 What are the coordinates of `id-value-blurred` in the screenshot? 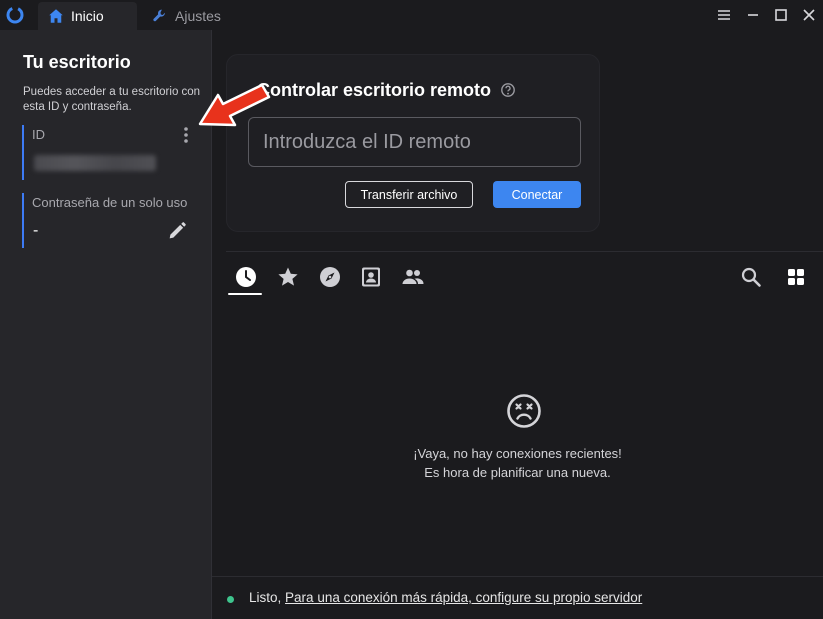 It's located at (95, 163).